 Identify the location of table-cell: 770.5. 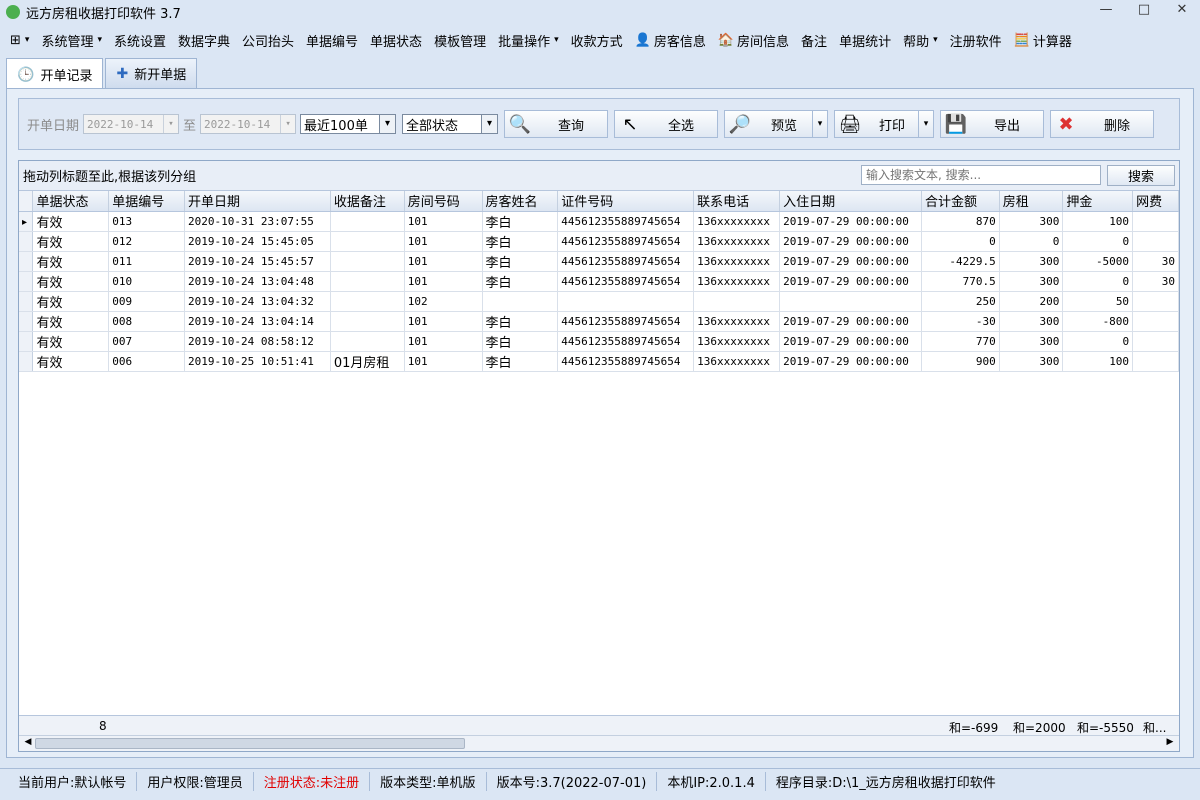
(960, 281).